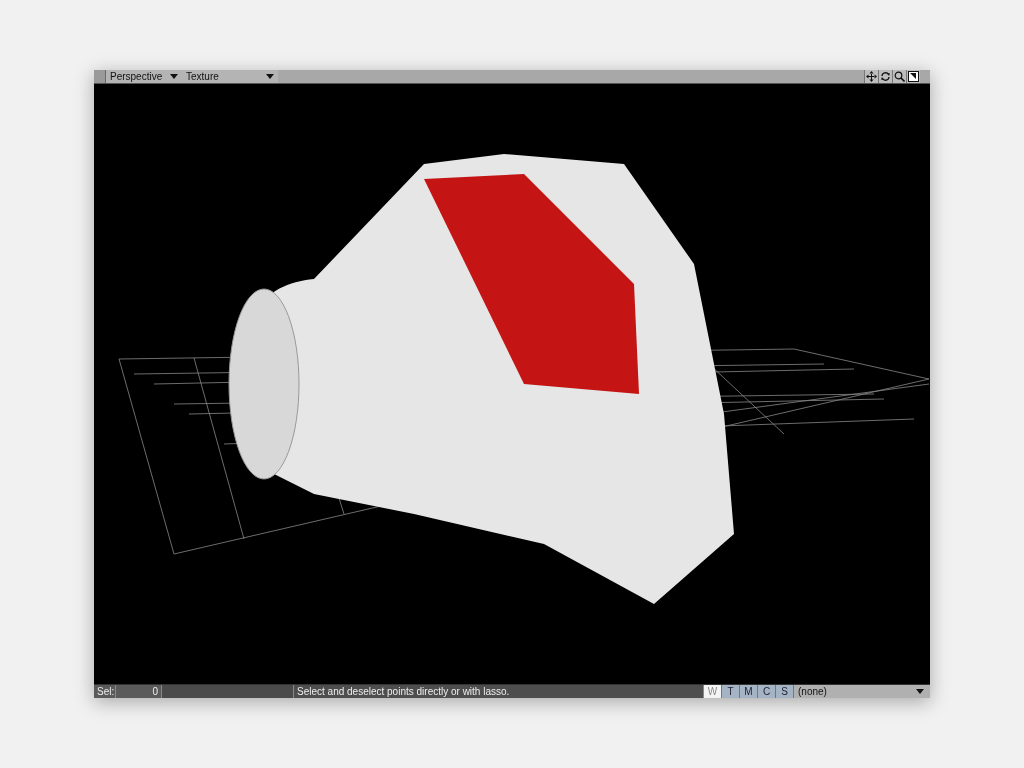  I want to click on selection-label: Sel:, so click(105, 691).